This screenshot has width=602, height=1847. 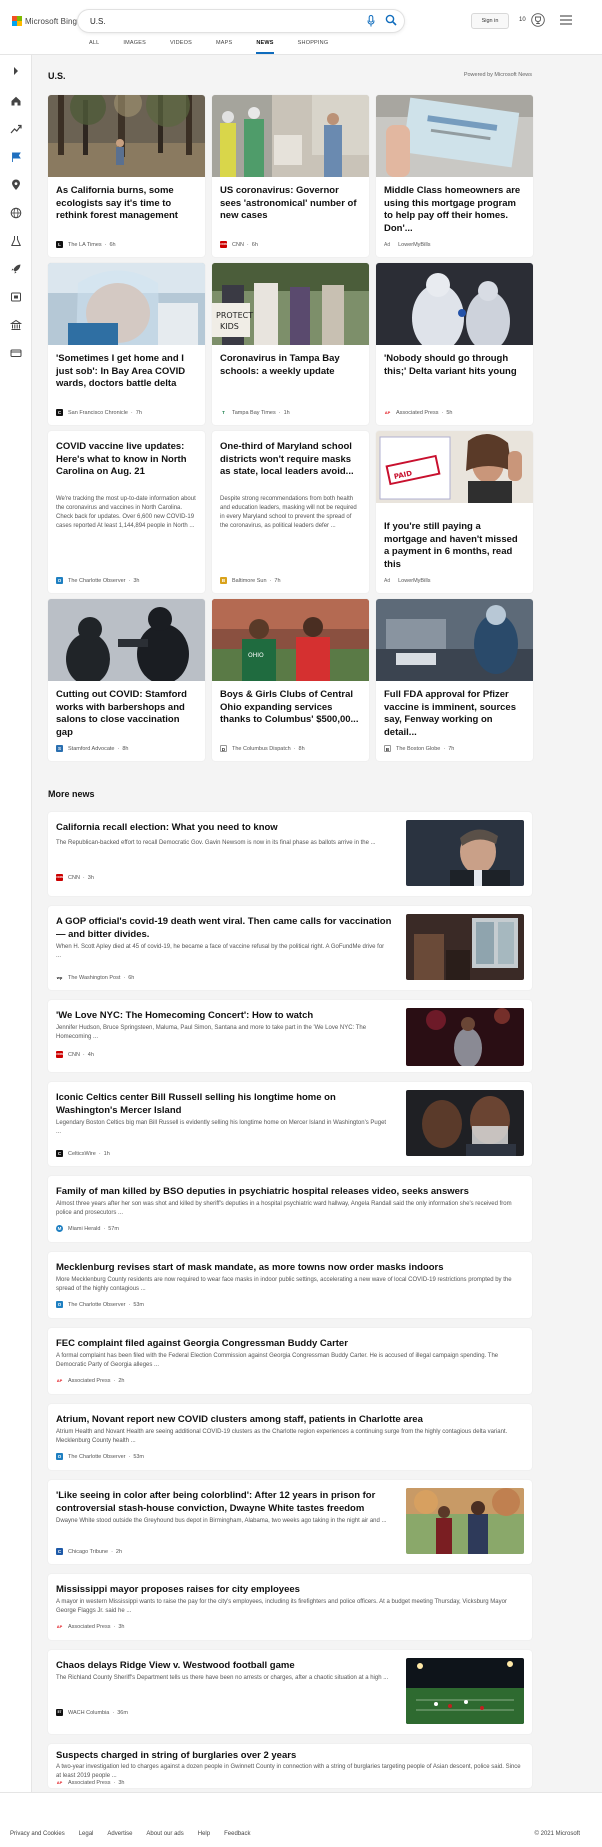 What do you see at coordinates (95, 977) in the screenshot?
I see `news-source: wp The Washington Post · 6h` at bounding box center [95, 977].